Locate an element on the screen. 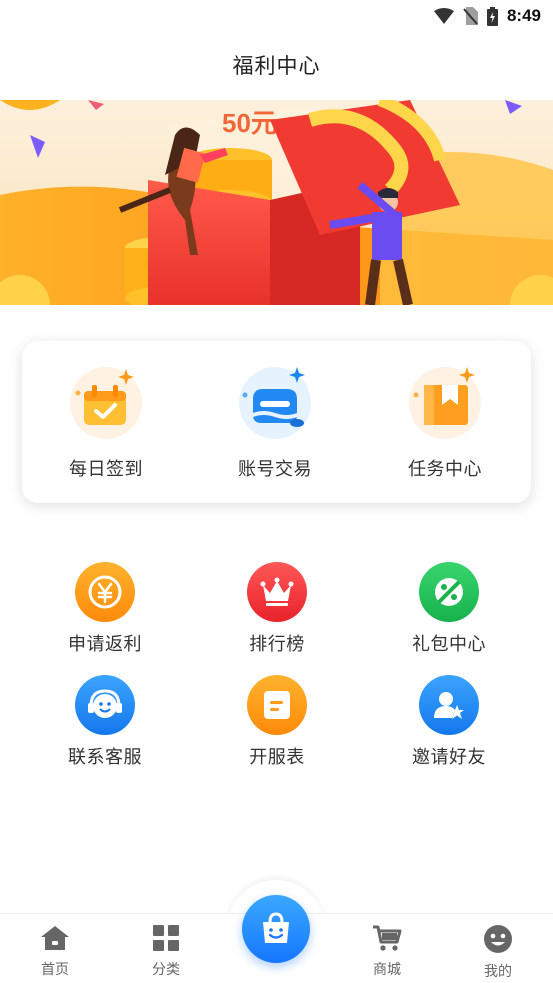 This screenshot has width=553, height=983. user-star-icon is located at coordinates (449, 705).